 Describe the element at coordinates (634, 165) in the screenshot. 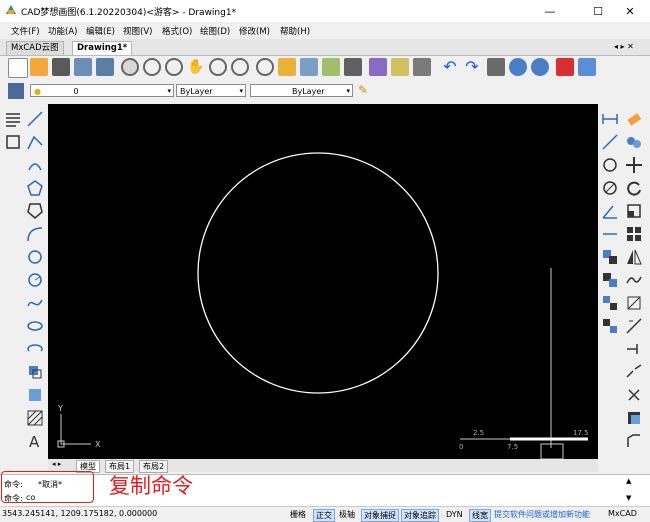

I see `move-icon` at that location.